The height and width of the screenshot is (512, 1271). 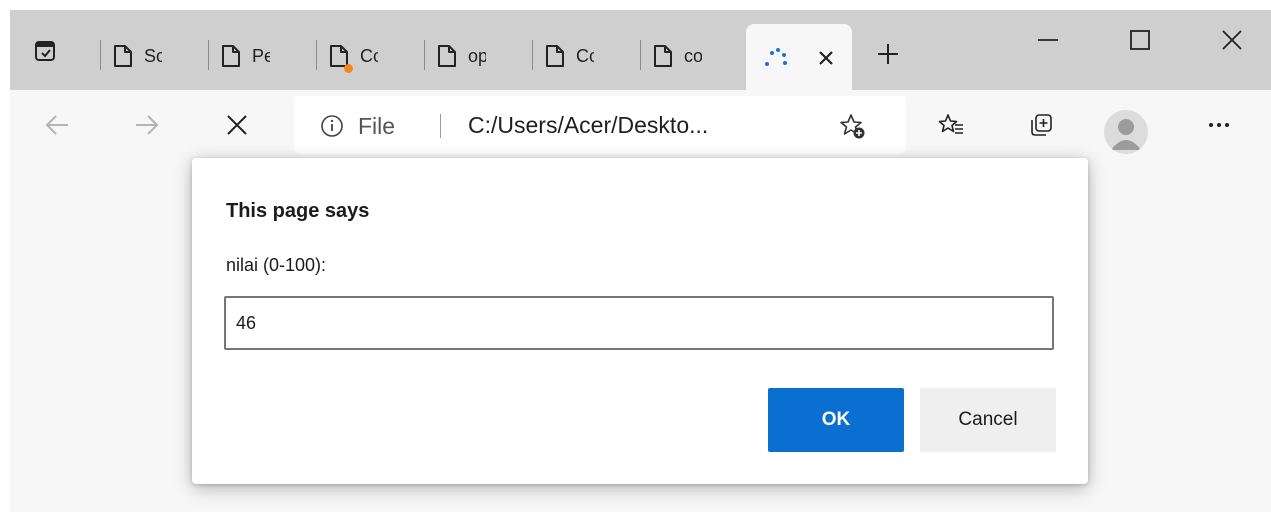 I want to click on add-favorite-icon, so click(x=852, y=126).